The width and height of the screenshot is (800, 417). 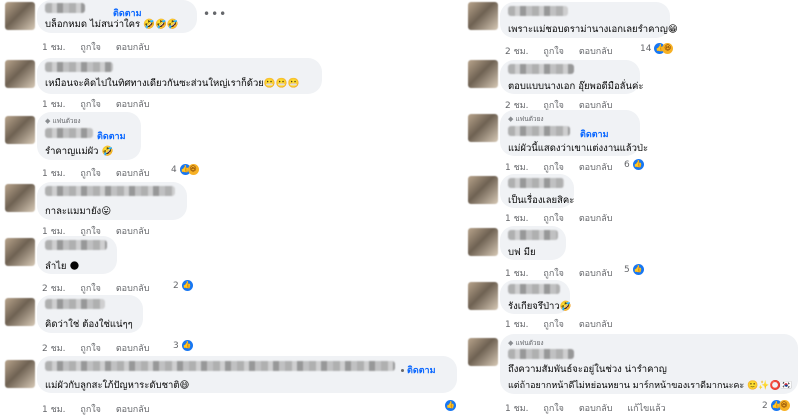 I want to click on reaction-count: 6 👍, so click(x=634, y=164).